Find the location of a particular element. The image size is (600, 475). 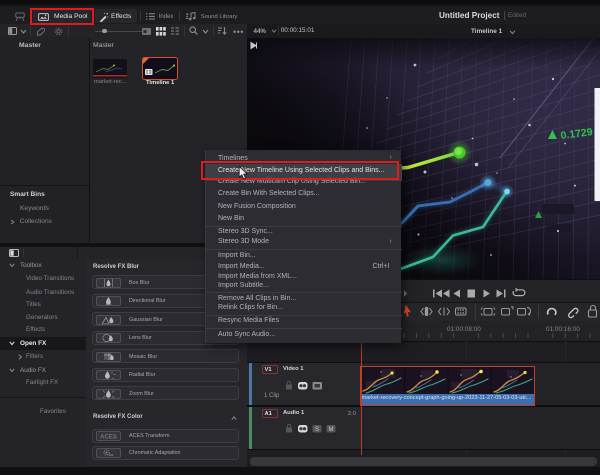

svg-text: ACES is located at coordinates (108, 438).